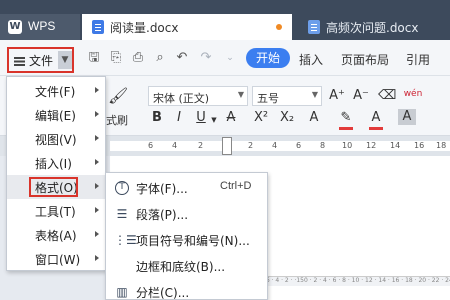 The height and width of the screenshot is (300, 450). What do you see at coordinates (387, 96) in the screenshot?
I see `clear-format-icon: ⌫` at bounding box center [387, 96].